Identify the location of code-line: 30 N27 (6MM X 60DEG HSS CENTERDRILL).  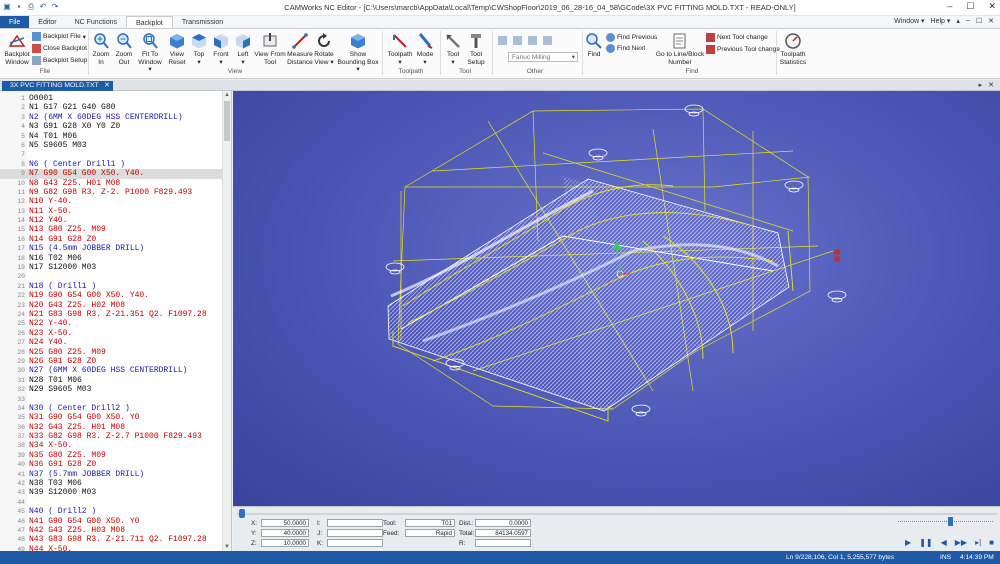
(111, 370).